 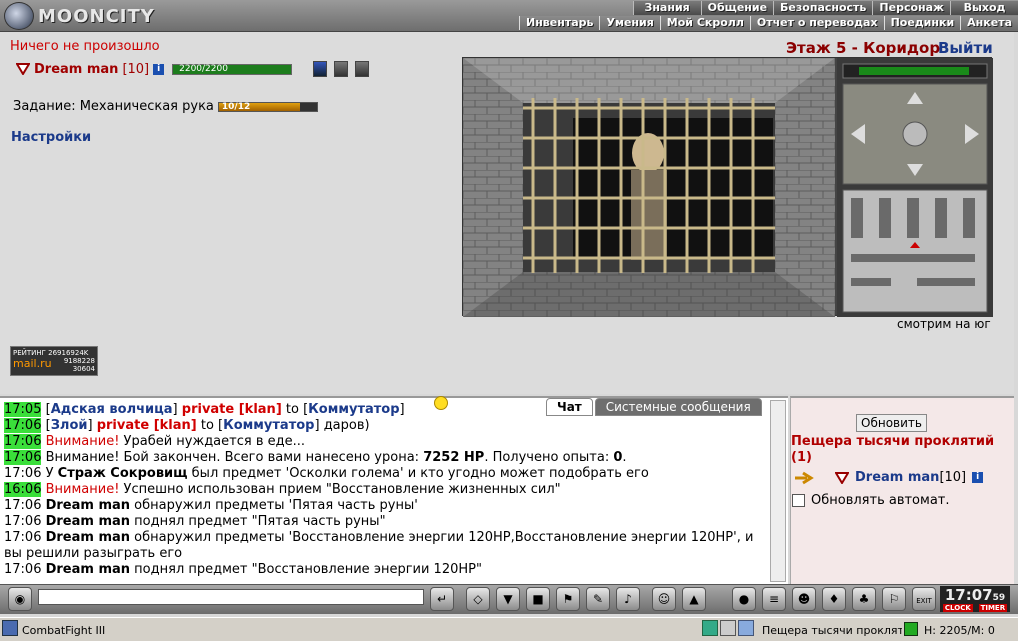 I want to click on reload-icon, so click(x=911, y=629).